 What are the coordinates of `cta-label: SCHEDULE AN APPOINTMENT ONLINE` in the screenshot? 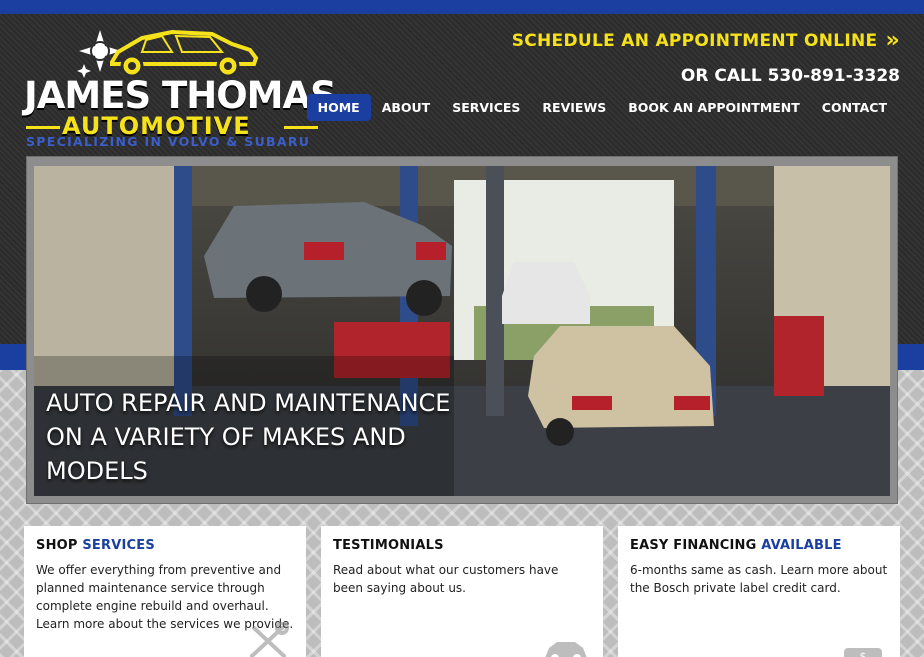 It's located at (694, 41).